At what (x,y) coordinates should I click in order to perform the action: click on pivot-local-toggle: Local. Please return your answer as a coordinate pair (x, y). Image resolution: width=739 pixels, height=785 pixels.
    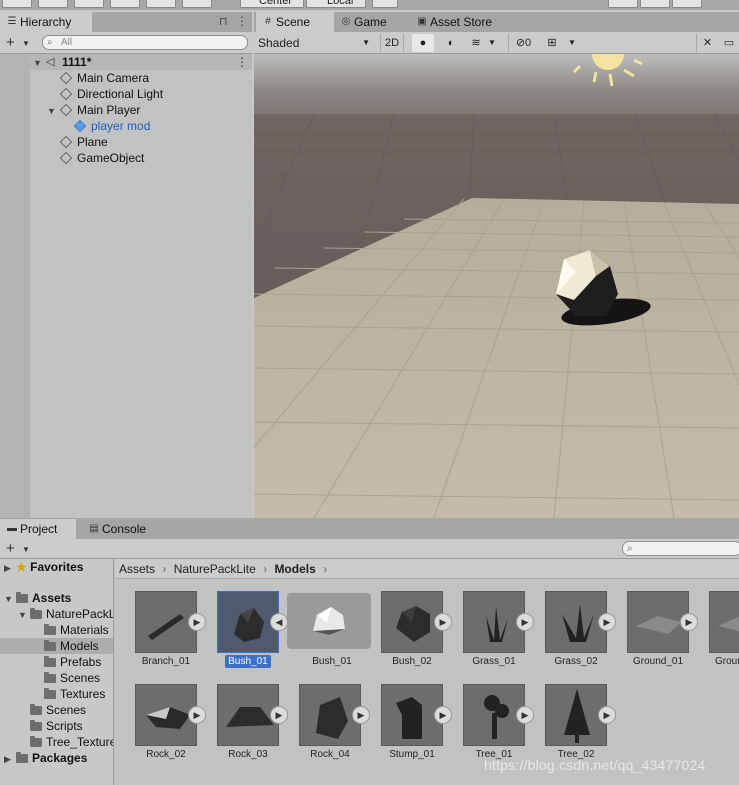
    Looking at the image, I should click on (336, 4).